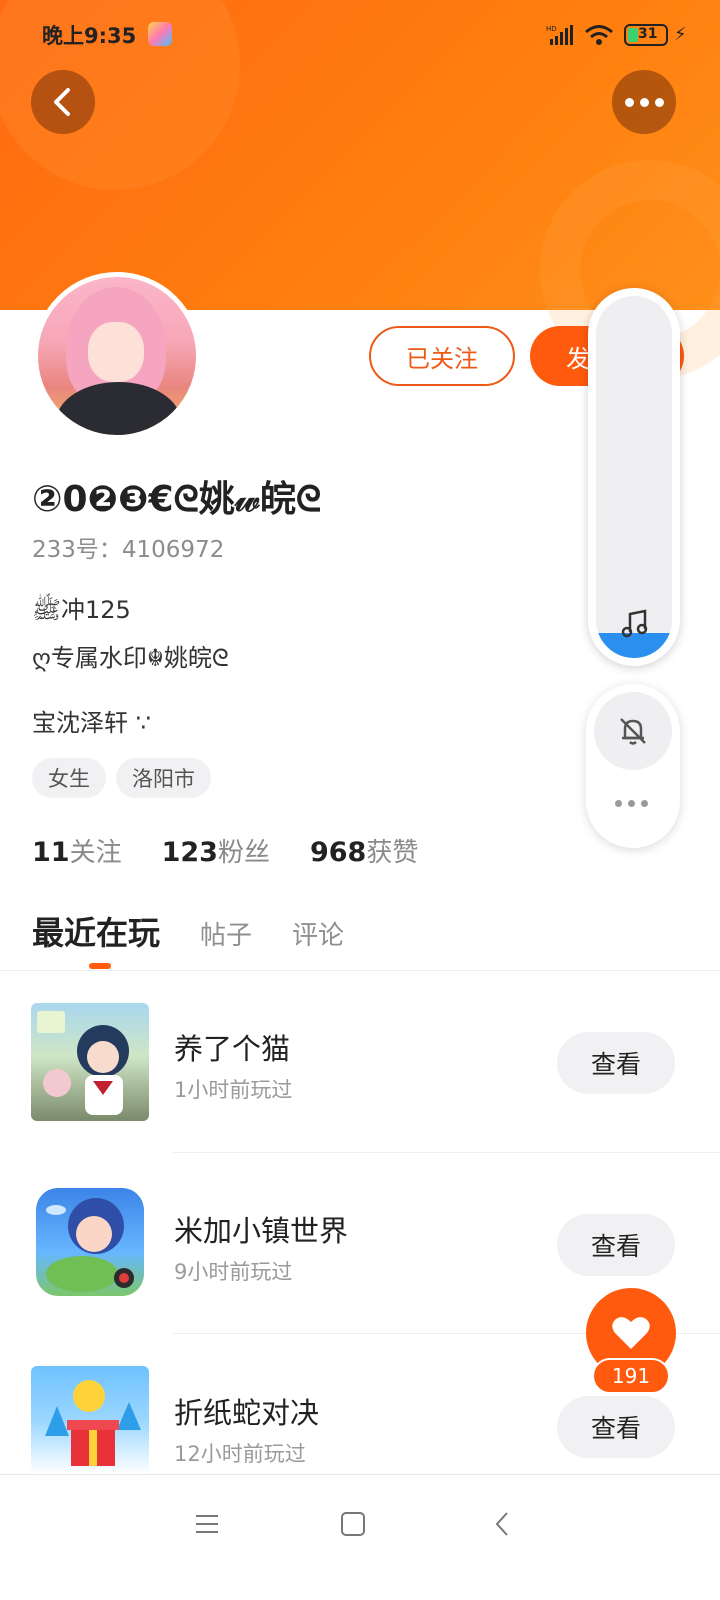  Describe the element at coordinates (318, 933) in the screenshot. I see `tab-comments: 评论` at that location.